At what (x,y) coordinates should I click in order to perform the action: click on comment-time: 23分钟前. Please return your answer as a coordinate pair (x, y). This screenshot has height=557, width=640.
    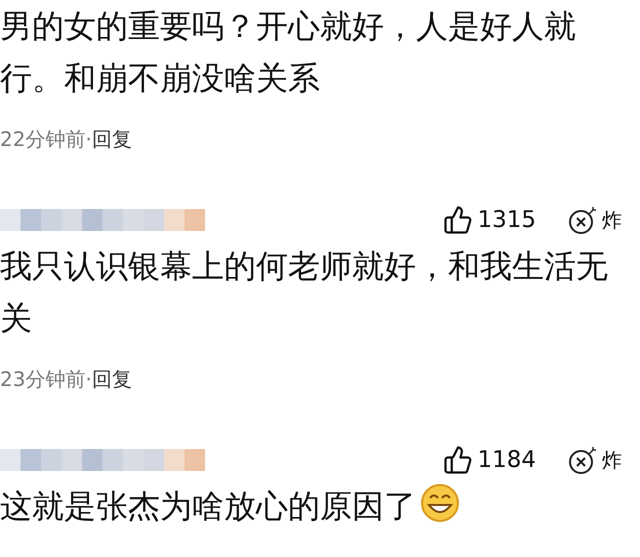
    Looking at the image, I should click on (43, 379).